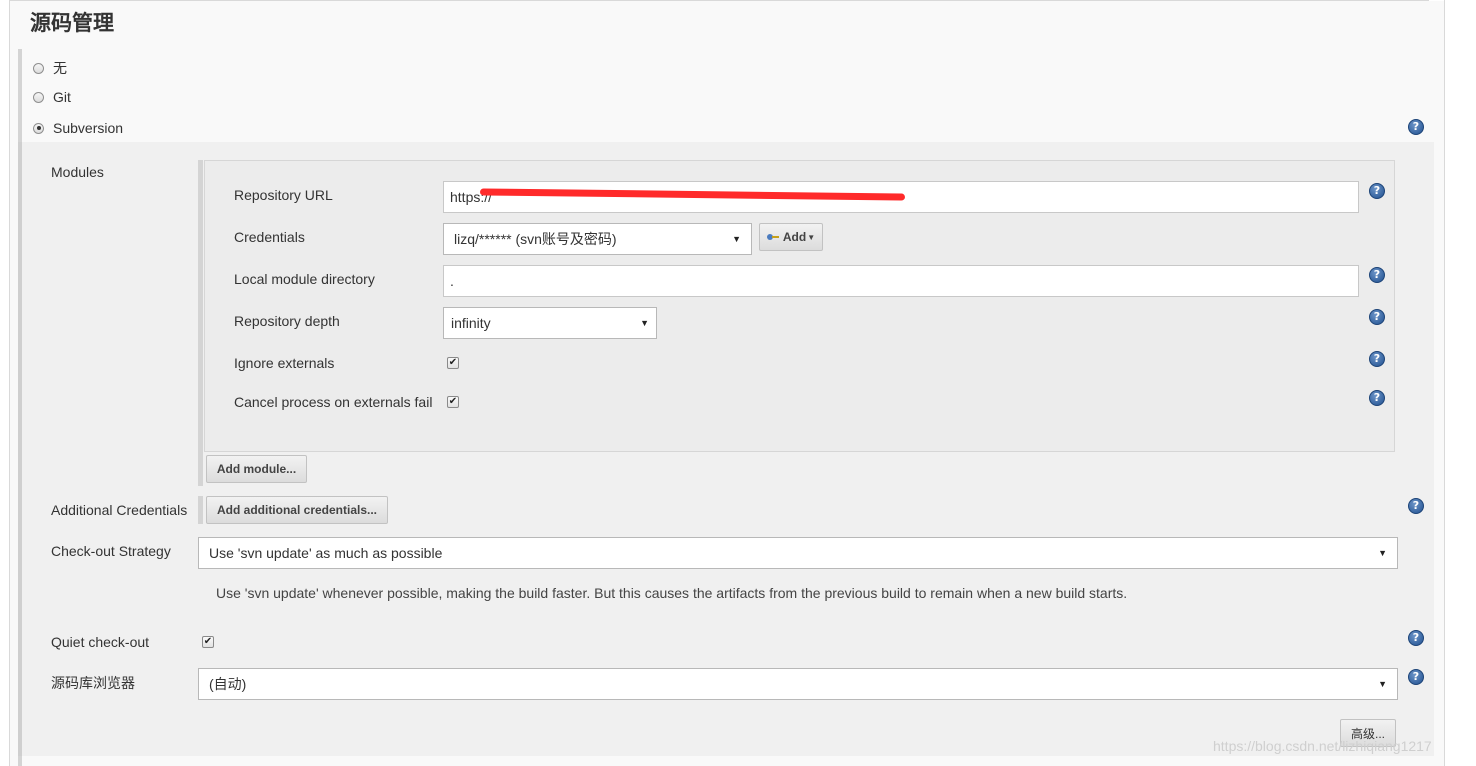 The height and width of the screenshot is (766, 1476). What do you see at coordinates (287, 321) in the screenshot?
I see `repository-depth-label: Repository depth` at bounding box center [287, 321].